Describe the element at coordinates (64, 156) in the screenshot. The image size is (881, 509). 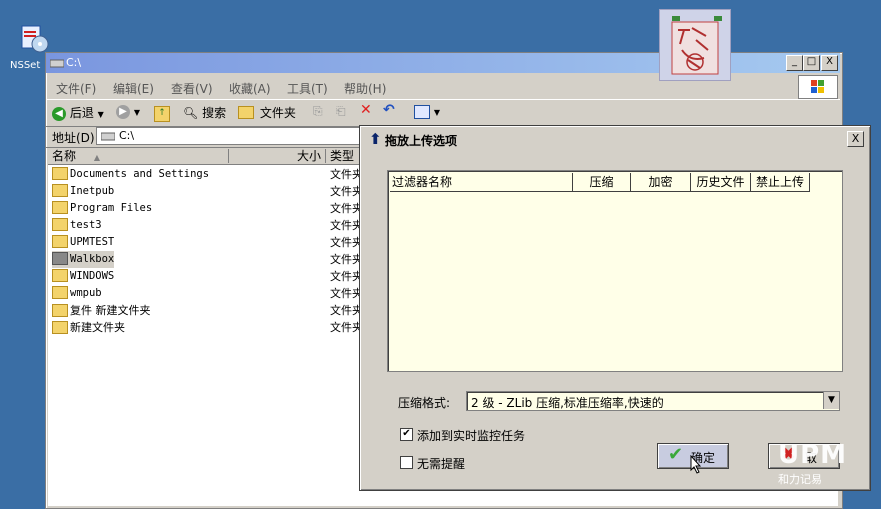
I see `column-name-label: 名称` at that location.